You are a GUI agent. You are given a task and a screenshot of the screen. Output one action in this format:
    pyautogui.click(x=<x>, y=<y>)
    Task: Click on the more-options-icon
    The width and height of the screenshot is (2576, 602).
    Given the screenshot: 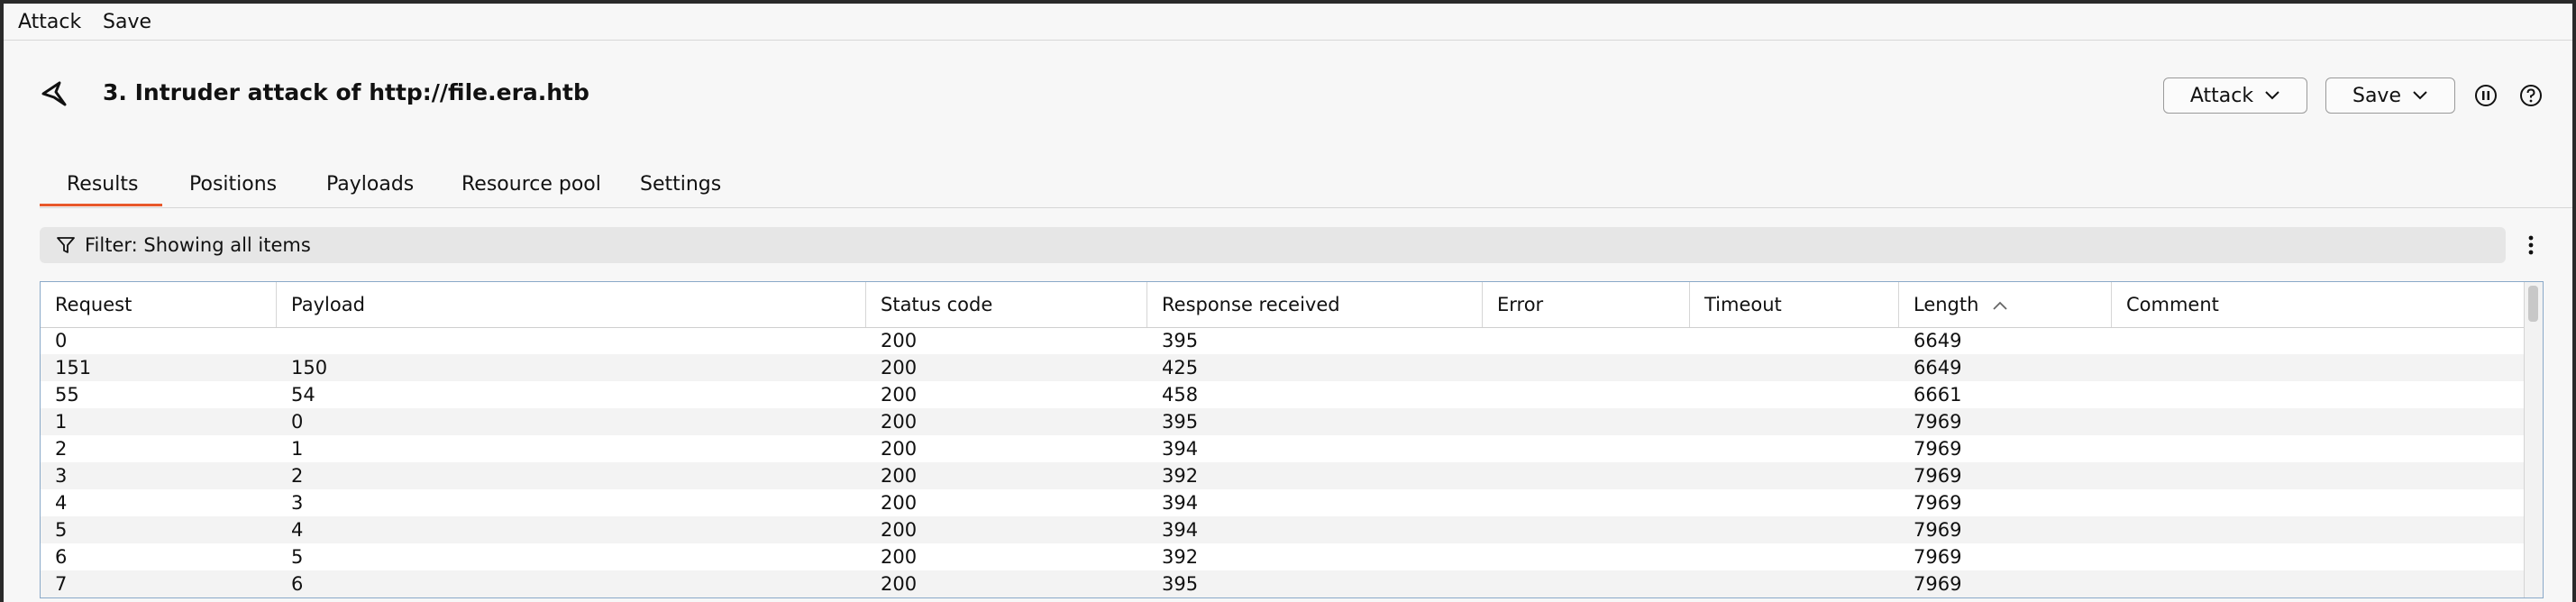 What is the action you would take?
    pyautogui.click(x=2531, y=245)
    